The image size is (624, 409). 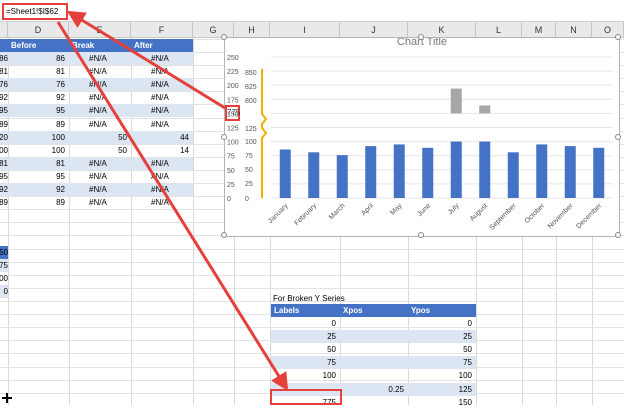 What do you see at coordinates (421, 37) in the screenshot?
I see `resize-handle-tm` at bounding box center [421, 37].